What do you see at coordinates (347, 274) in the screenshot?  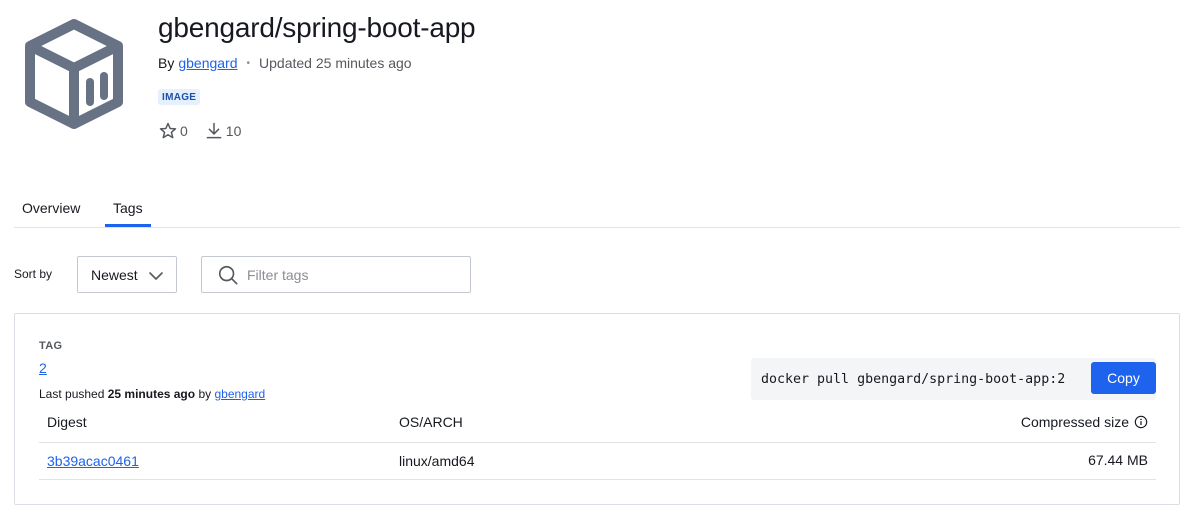 I see `filter-tags-input` at bounding box center [347, 274].